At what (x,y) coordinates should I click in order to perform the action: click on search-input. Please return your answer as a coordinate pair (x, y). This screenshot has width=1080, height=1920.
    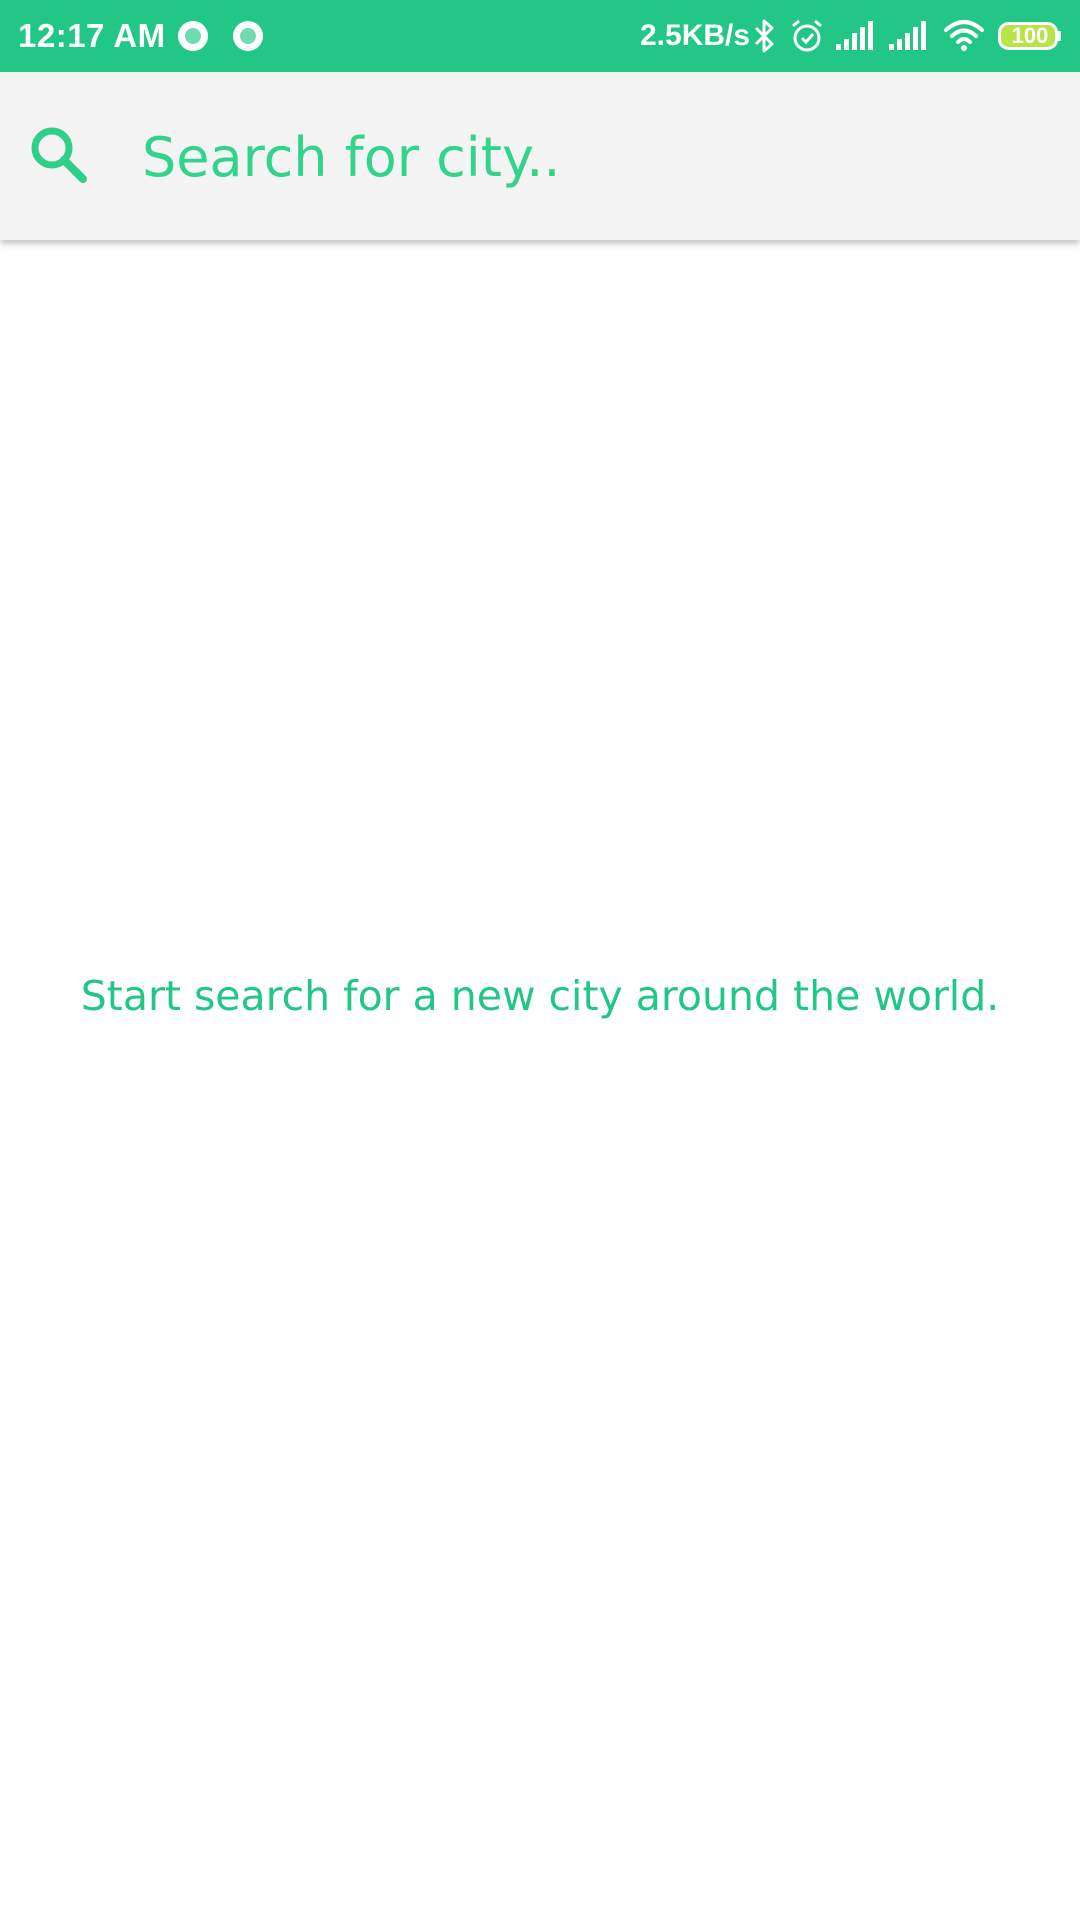
    Looking at the image, I should click on (592, 157).